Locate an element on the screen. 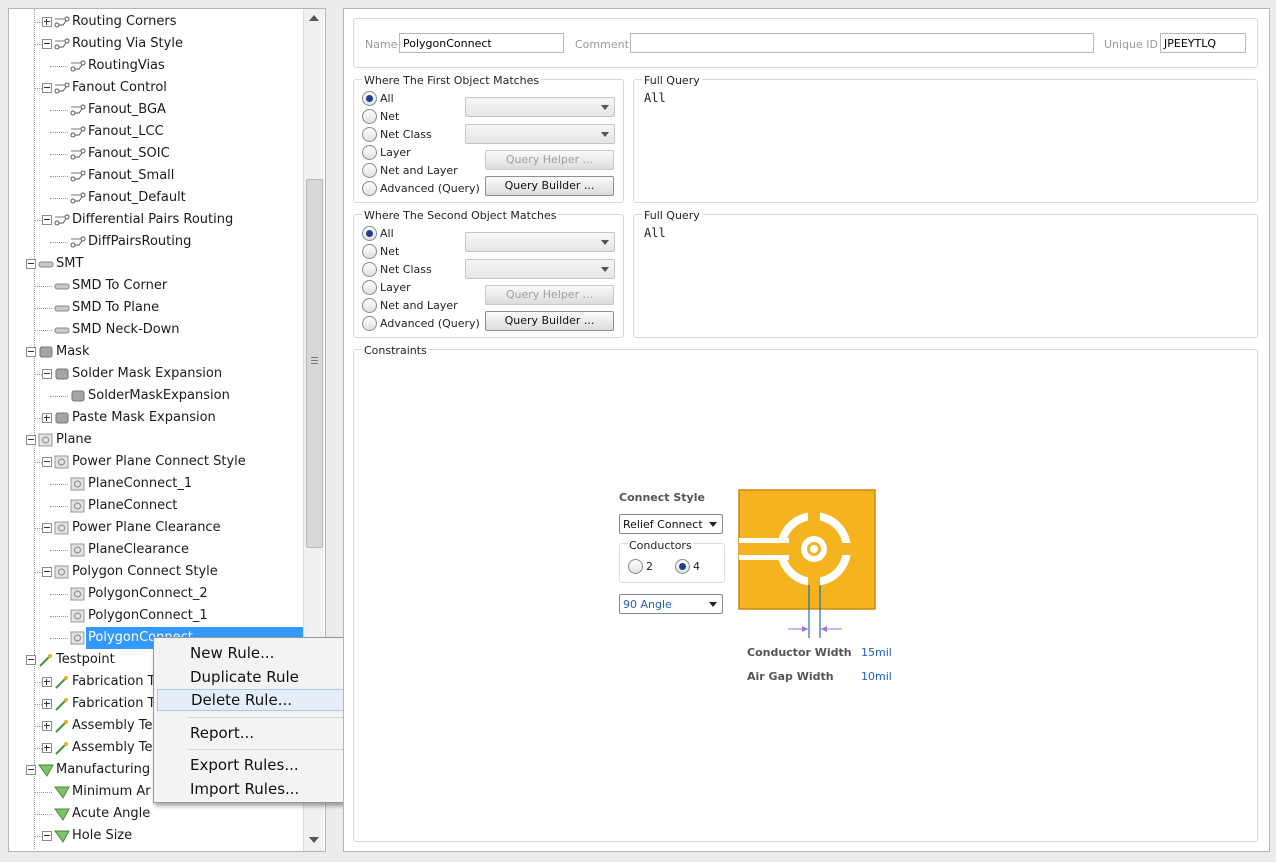  scroll-down-arrow is located at coordinates (314, 840).